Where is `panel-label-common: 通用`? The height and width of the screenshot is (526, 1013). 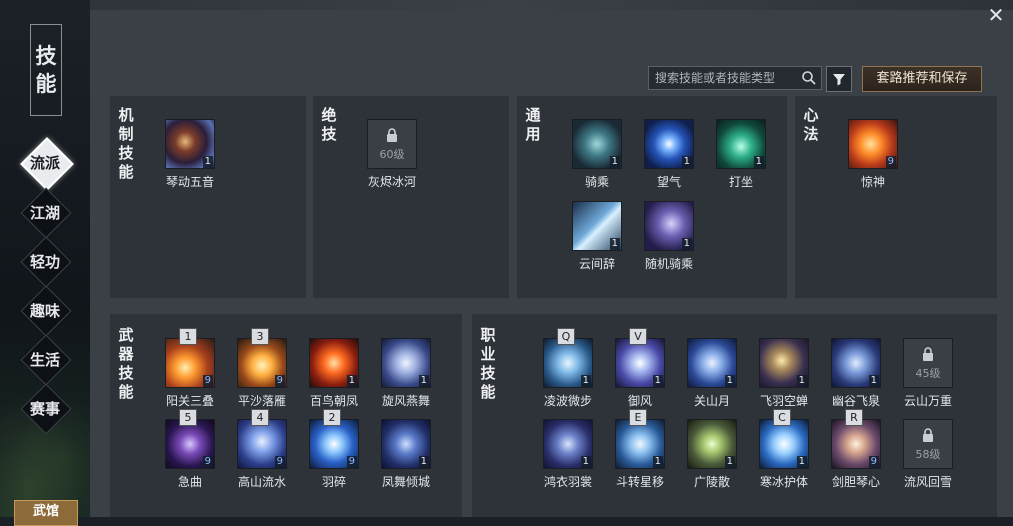 panel-label-common: 通用 is located at coordinates (533, 124).